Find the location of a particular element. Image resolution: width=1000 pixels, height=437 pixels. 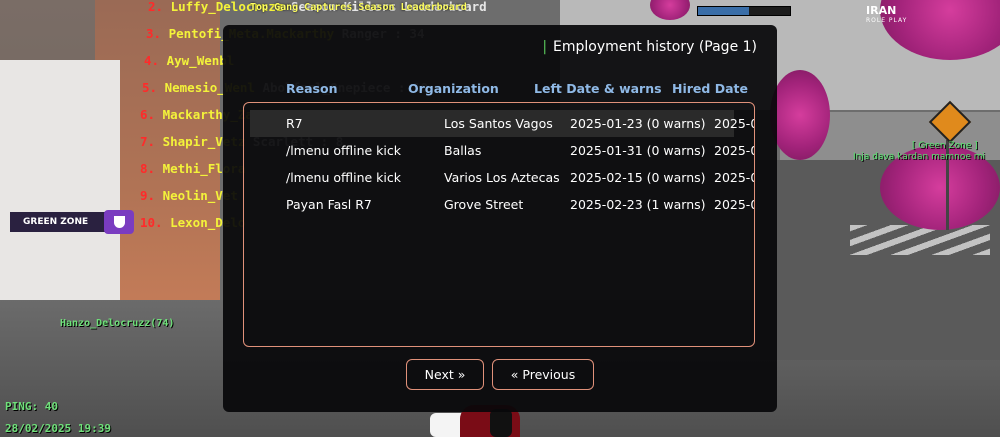

cell-organization: Varios Los Aztecas is located at coordinates (502, 177).